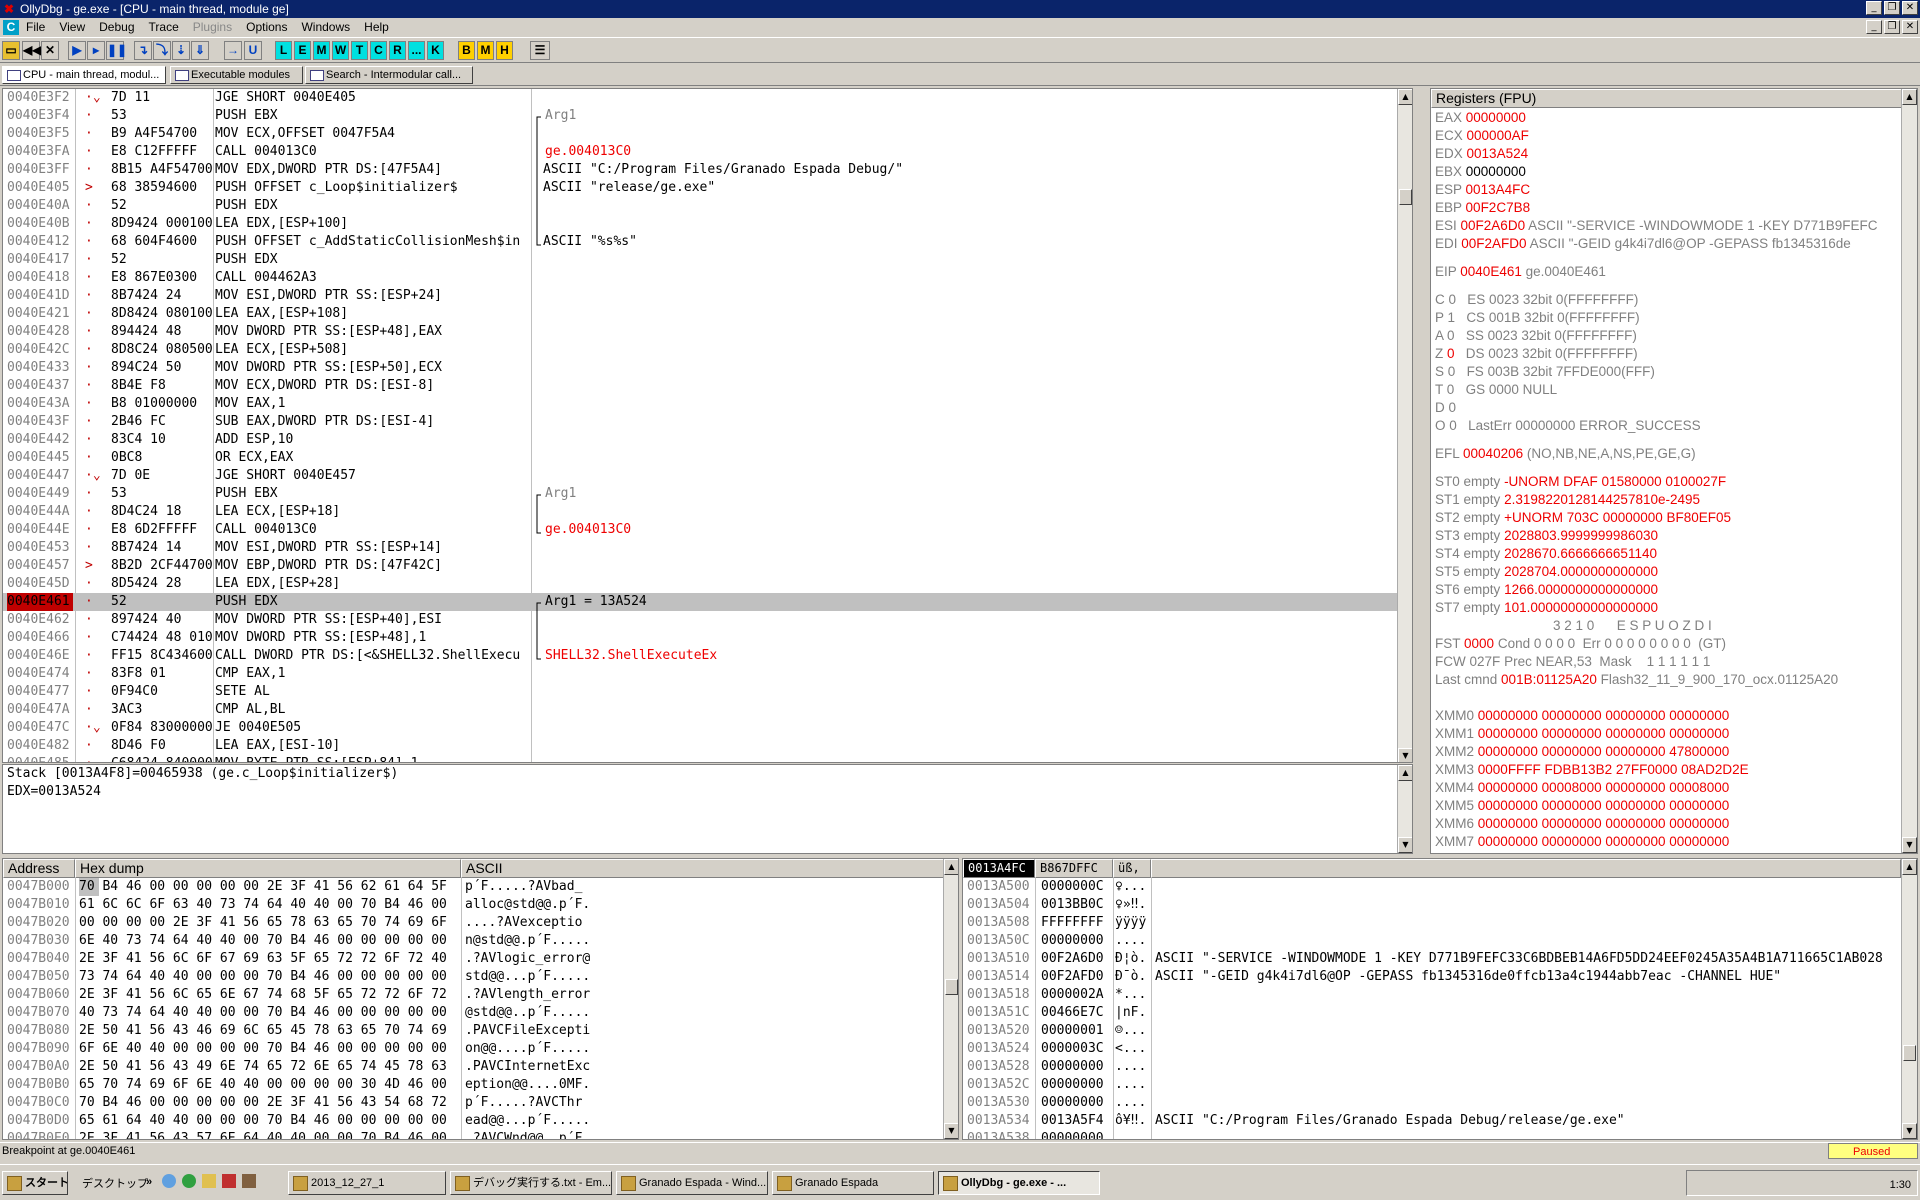 The width and height of the screenshot is (1920, 1200). Describe the element at coordinates (1484, 172) in the screenshot. I see `register-ebx: EBX 00000000` at that location.